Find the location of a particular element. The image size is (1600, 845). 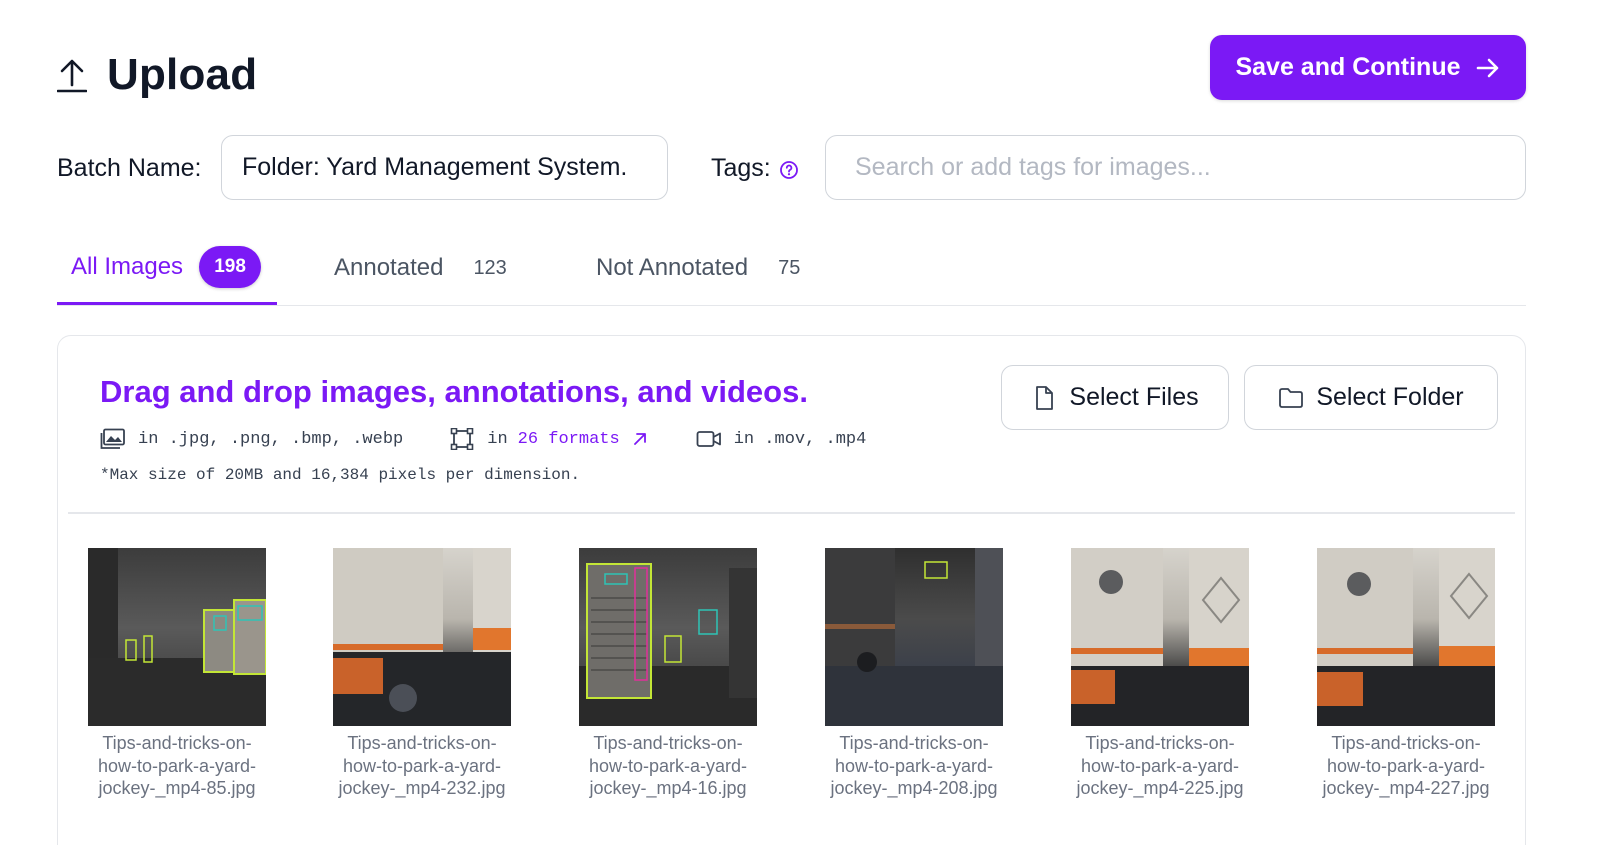

save-and-continue-button: Save and Continue is located at coordinates (1368, 67).